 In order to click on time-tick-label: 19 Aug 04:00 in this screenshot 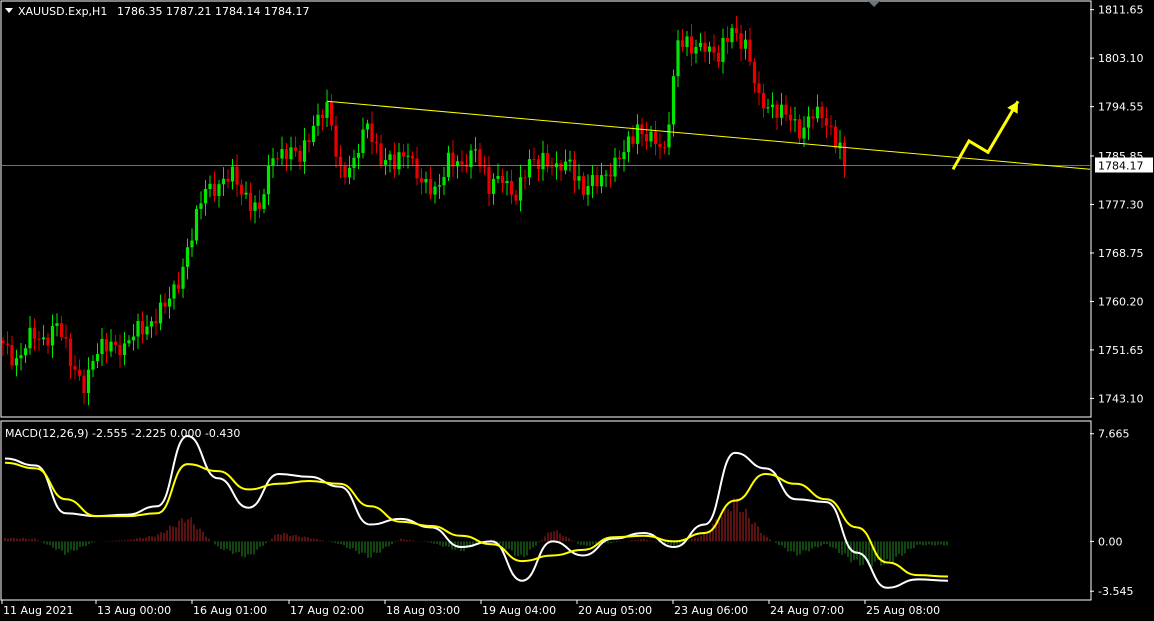, I will do `click(519, 610)`.